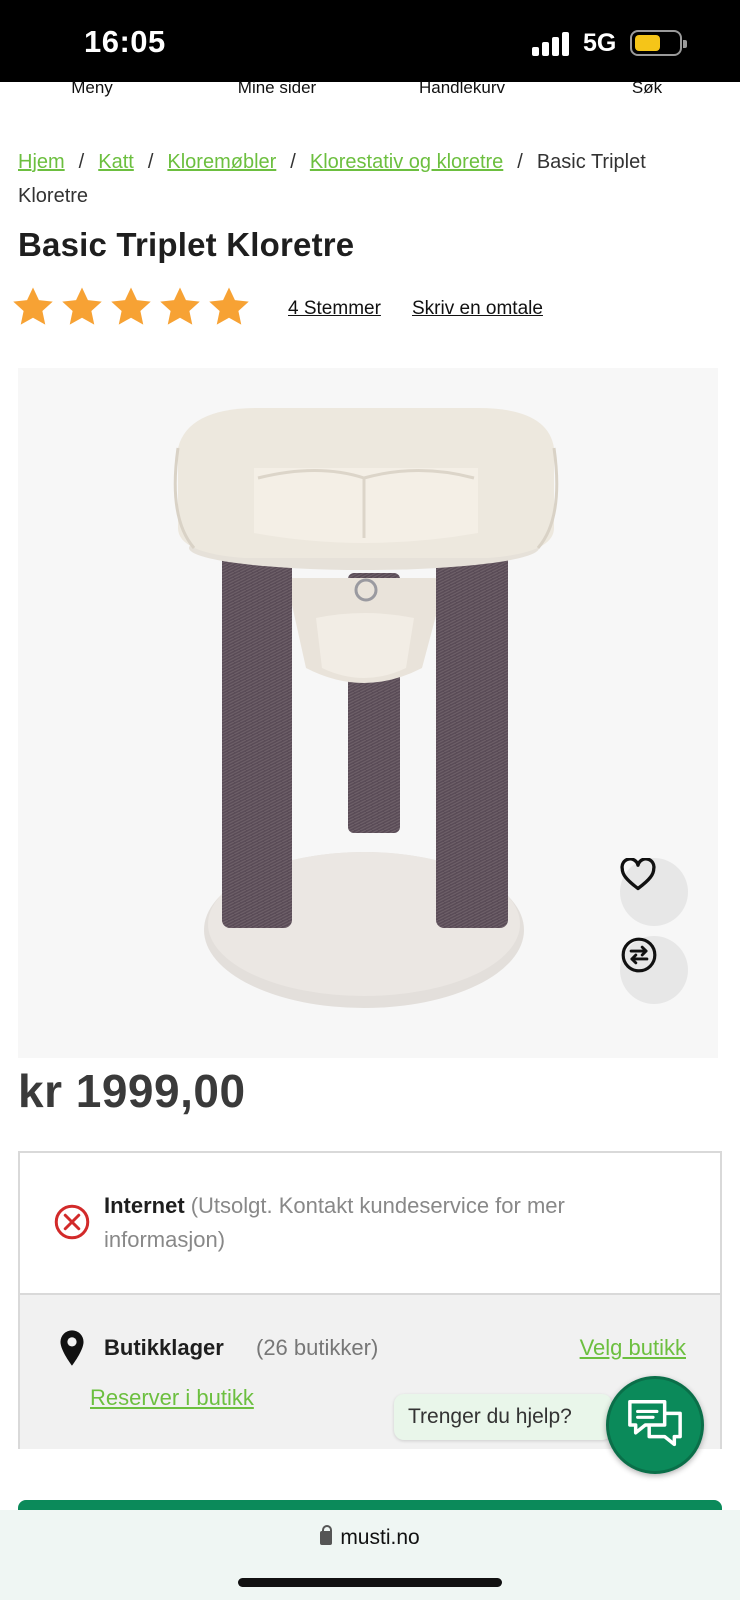 The image size is (740, 1600). Describe the element at coordinates (72, 1222) in the screenshot. I see `unavailable-icon` at that location.